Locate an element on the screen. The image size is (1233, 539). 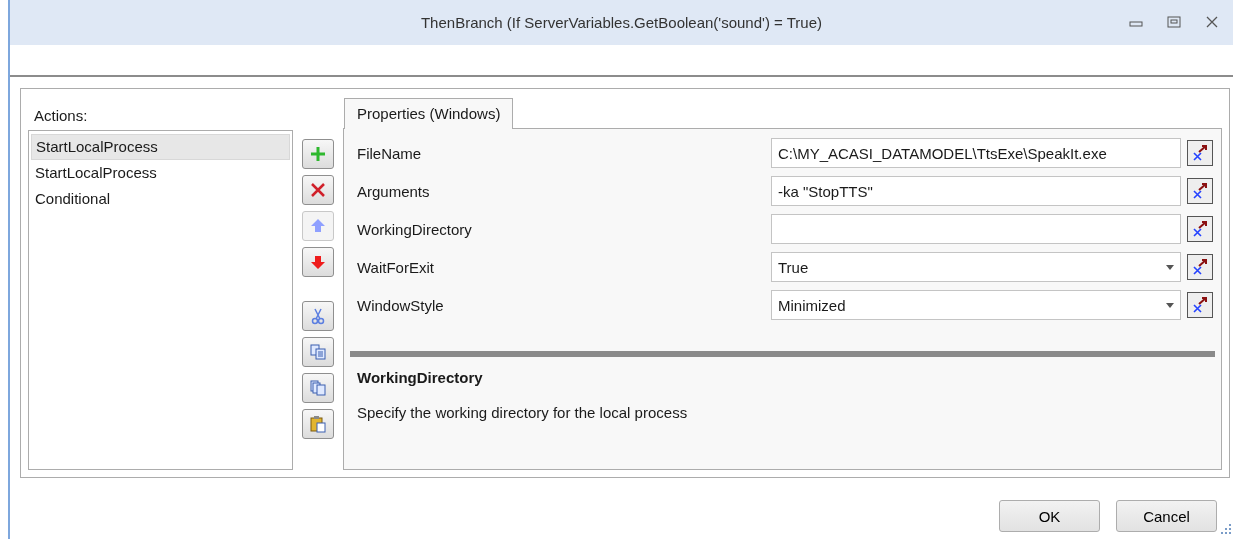
up-arrow-icon is located at coordinates (318, 226).